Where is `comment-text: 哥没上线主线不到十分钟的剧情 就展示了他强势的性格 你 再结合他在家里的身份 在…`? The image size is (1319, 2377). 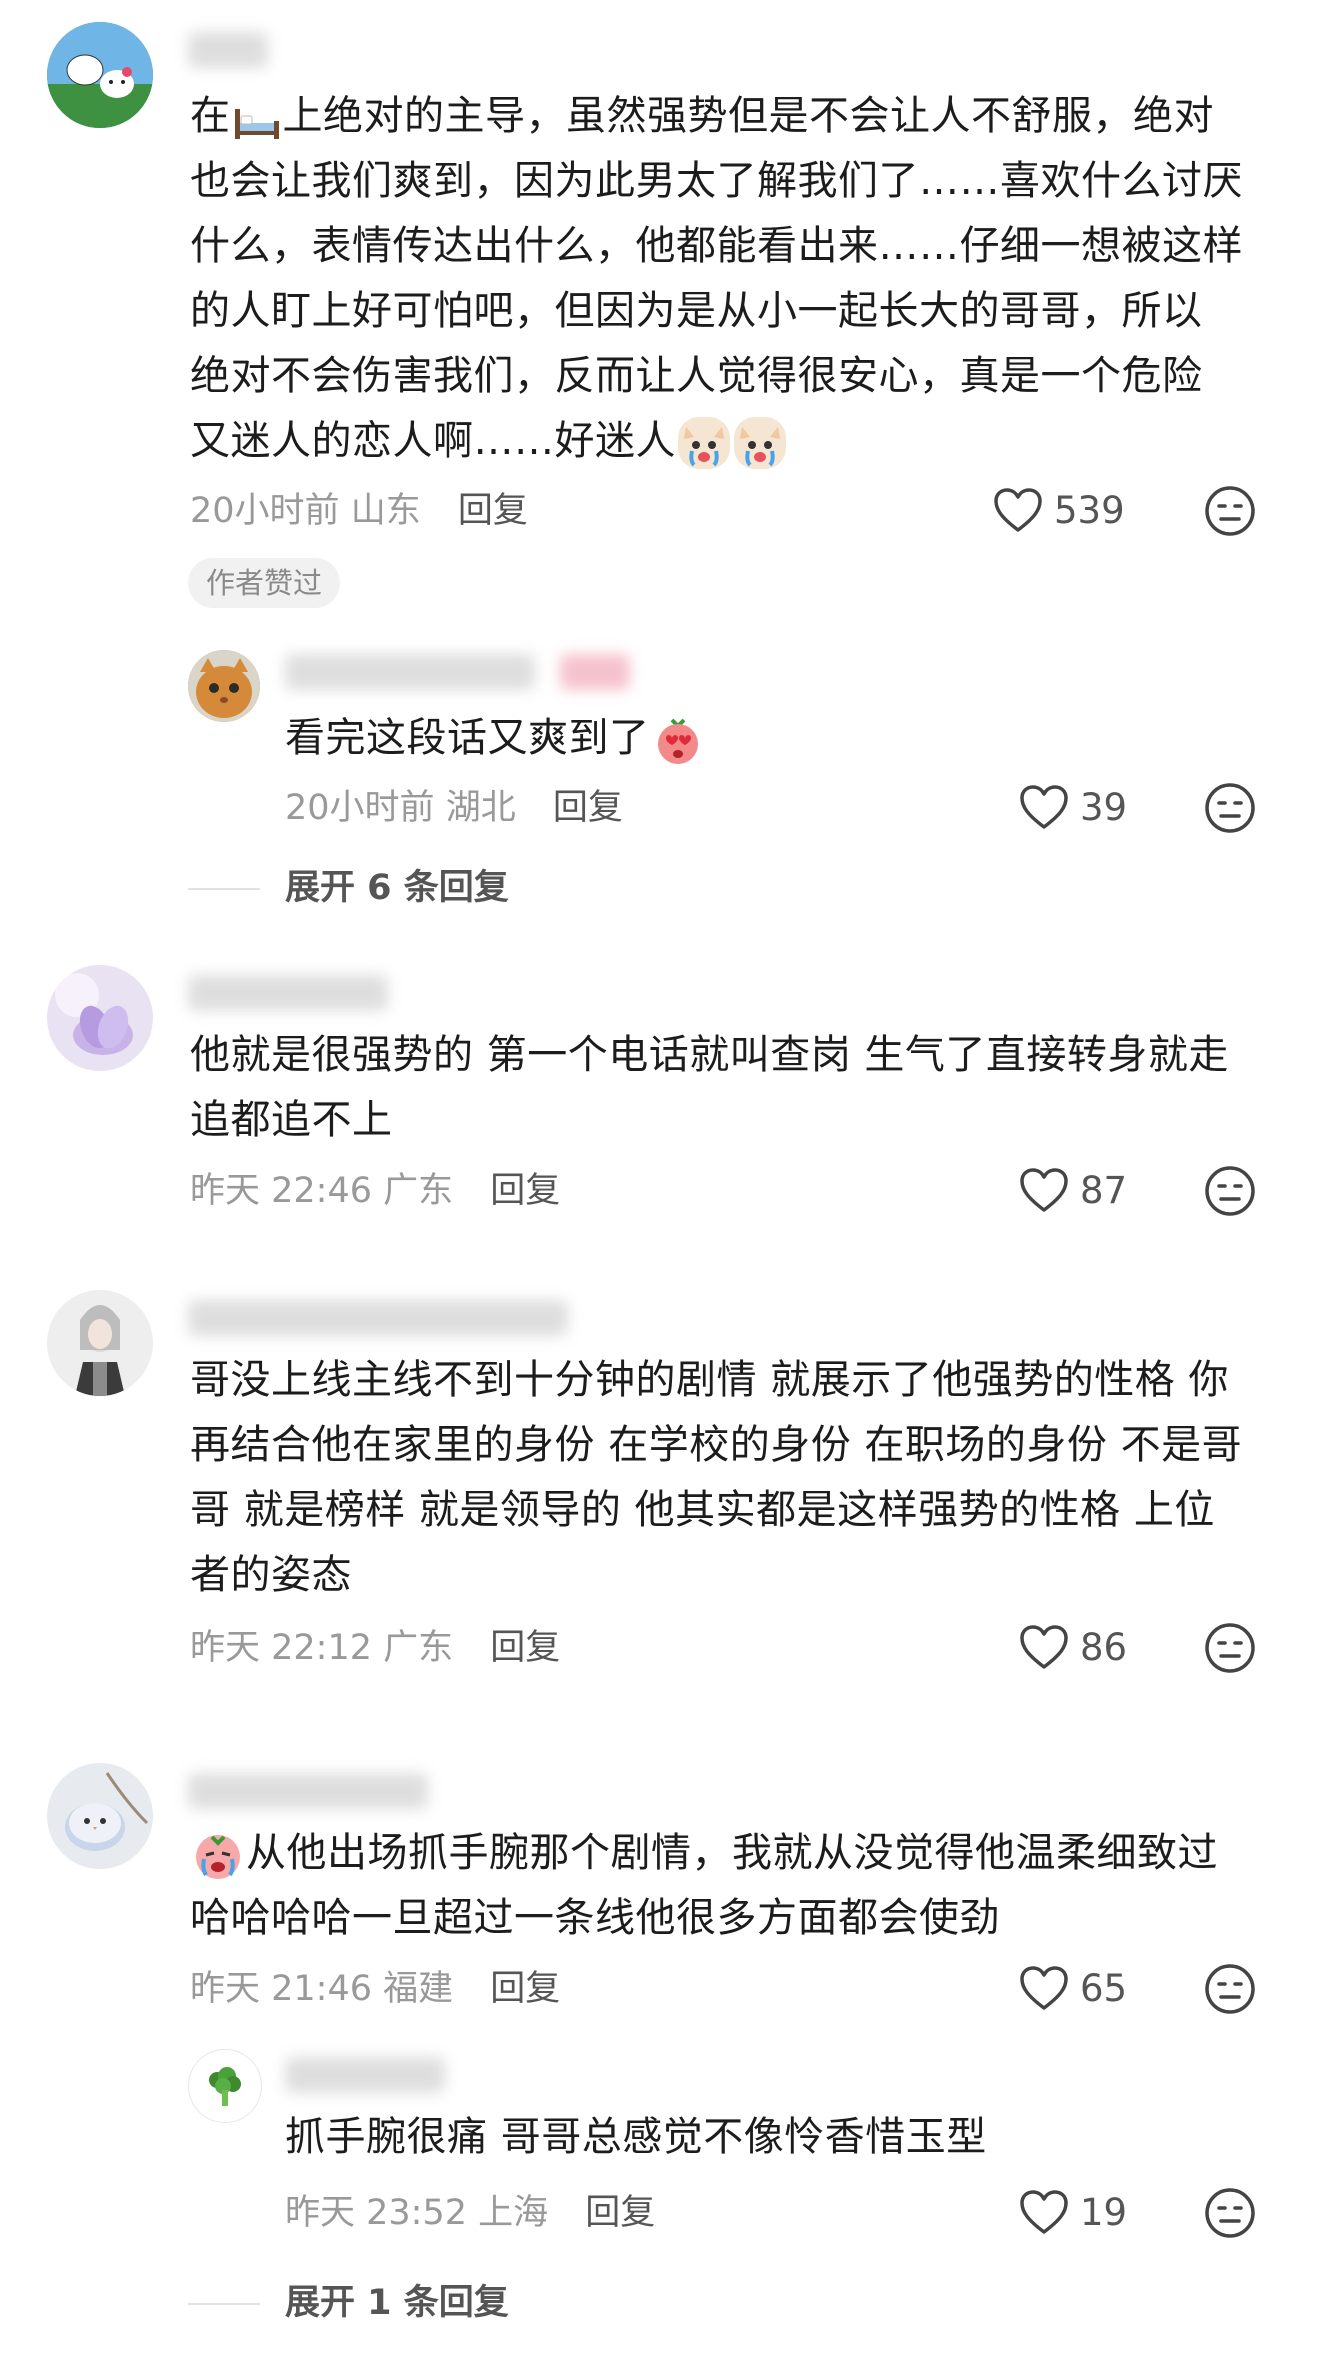 comment-text: 哥没上线主线不到十分钟的剧情 就展示了他强势的性格 你 再结合他在家里的身份 在… is located at coordinates (716, 1478).